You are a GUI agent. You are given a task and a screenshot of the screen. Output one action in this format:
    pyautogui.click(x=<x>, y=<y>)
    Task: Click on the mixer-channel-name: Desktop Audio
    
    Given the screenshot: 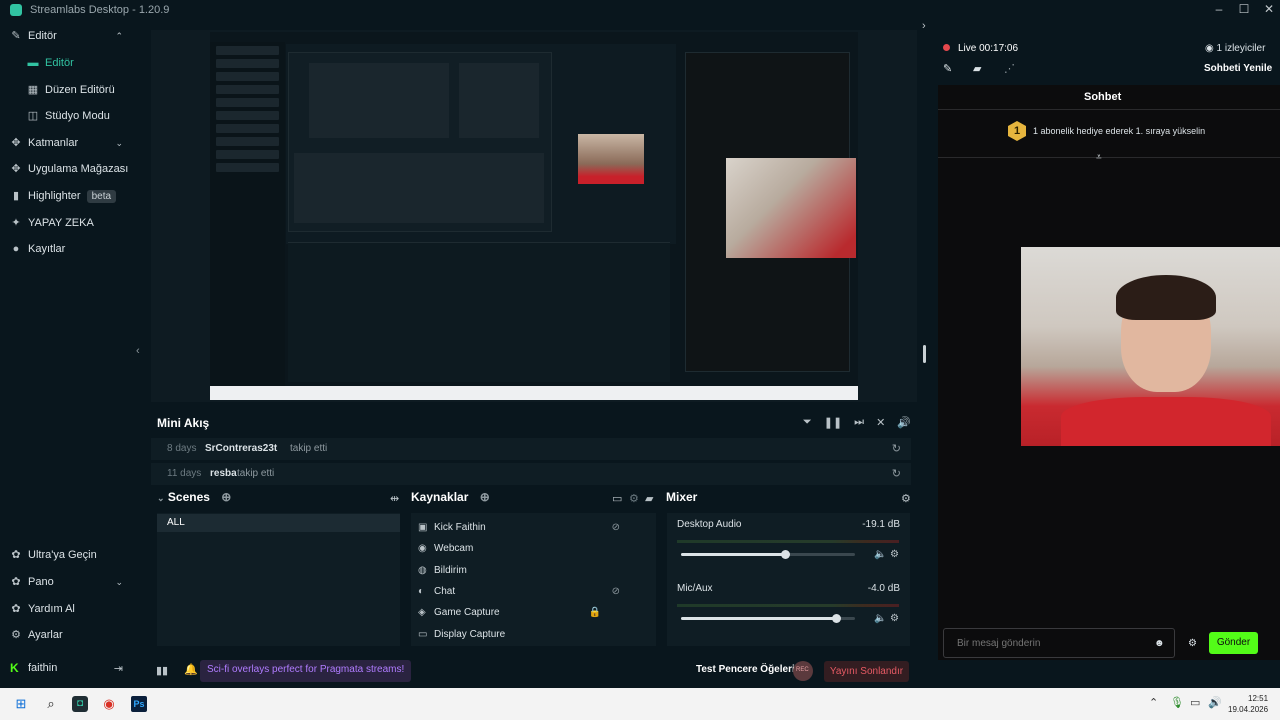 What is the action you would take?
    pyautogui.click(x=709, y=524)
    